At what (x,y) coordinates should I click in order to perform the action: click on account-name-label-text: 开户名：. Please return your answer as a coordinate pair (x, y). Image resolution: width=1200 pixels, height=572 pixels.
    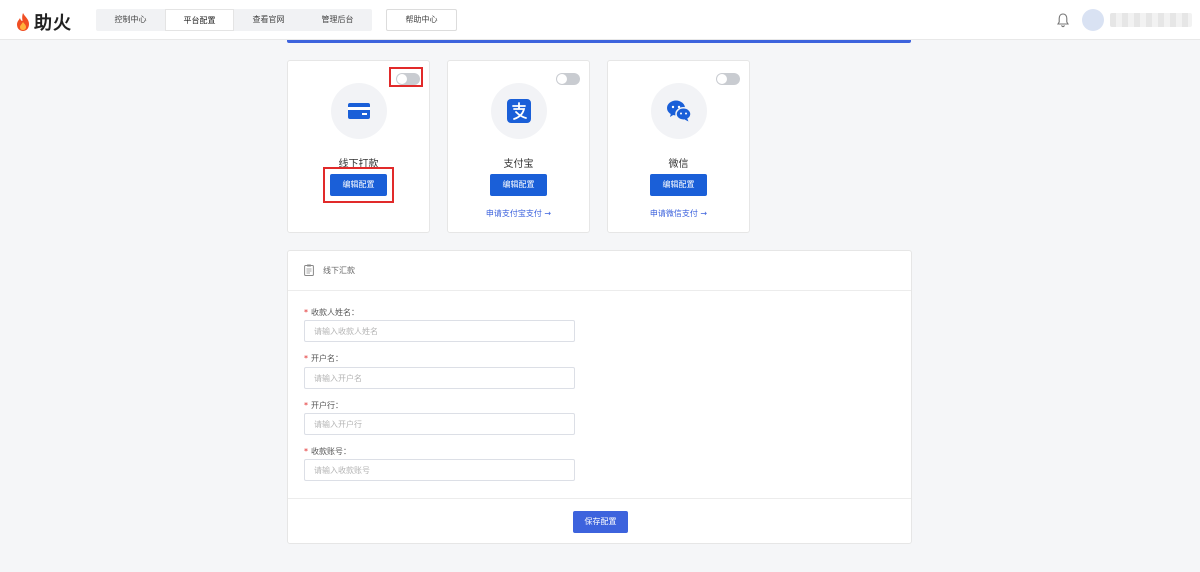
    Looking at the image, I should click on (327, 358).